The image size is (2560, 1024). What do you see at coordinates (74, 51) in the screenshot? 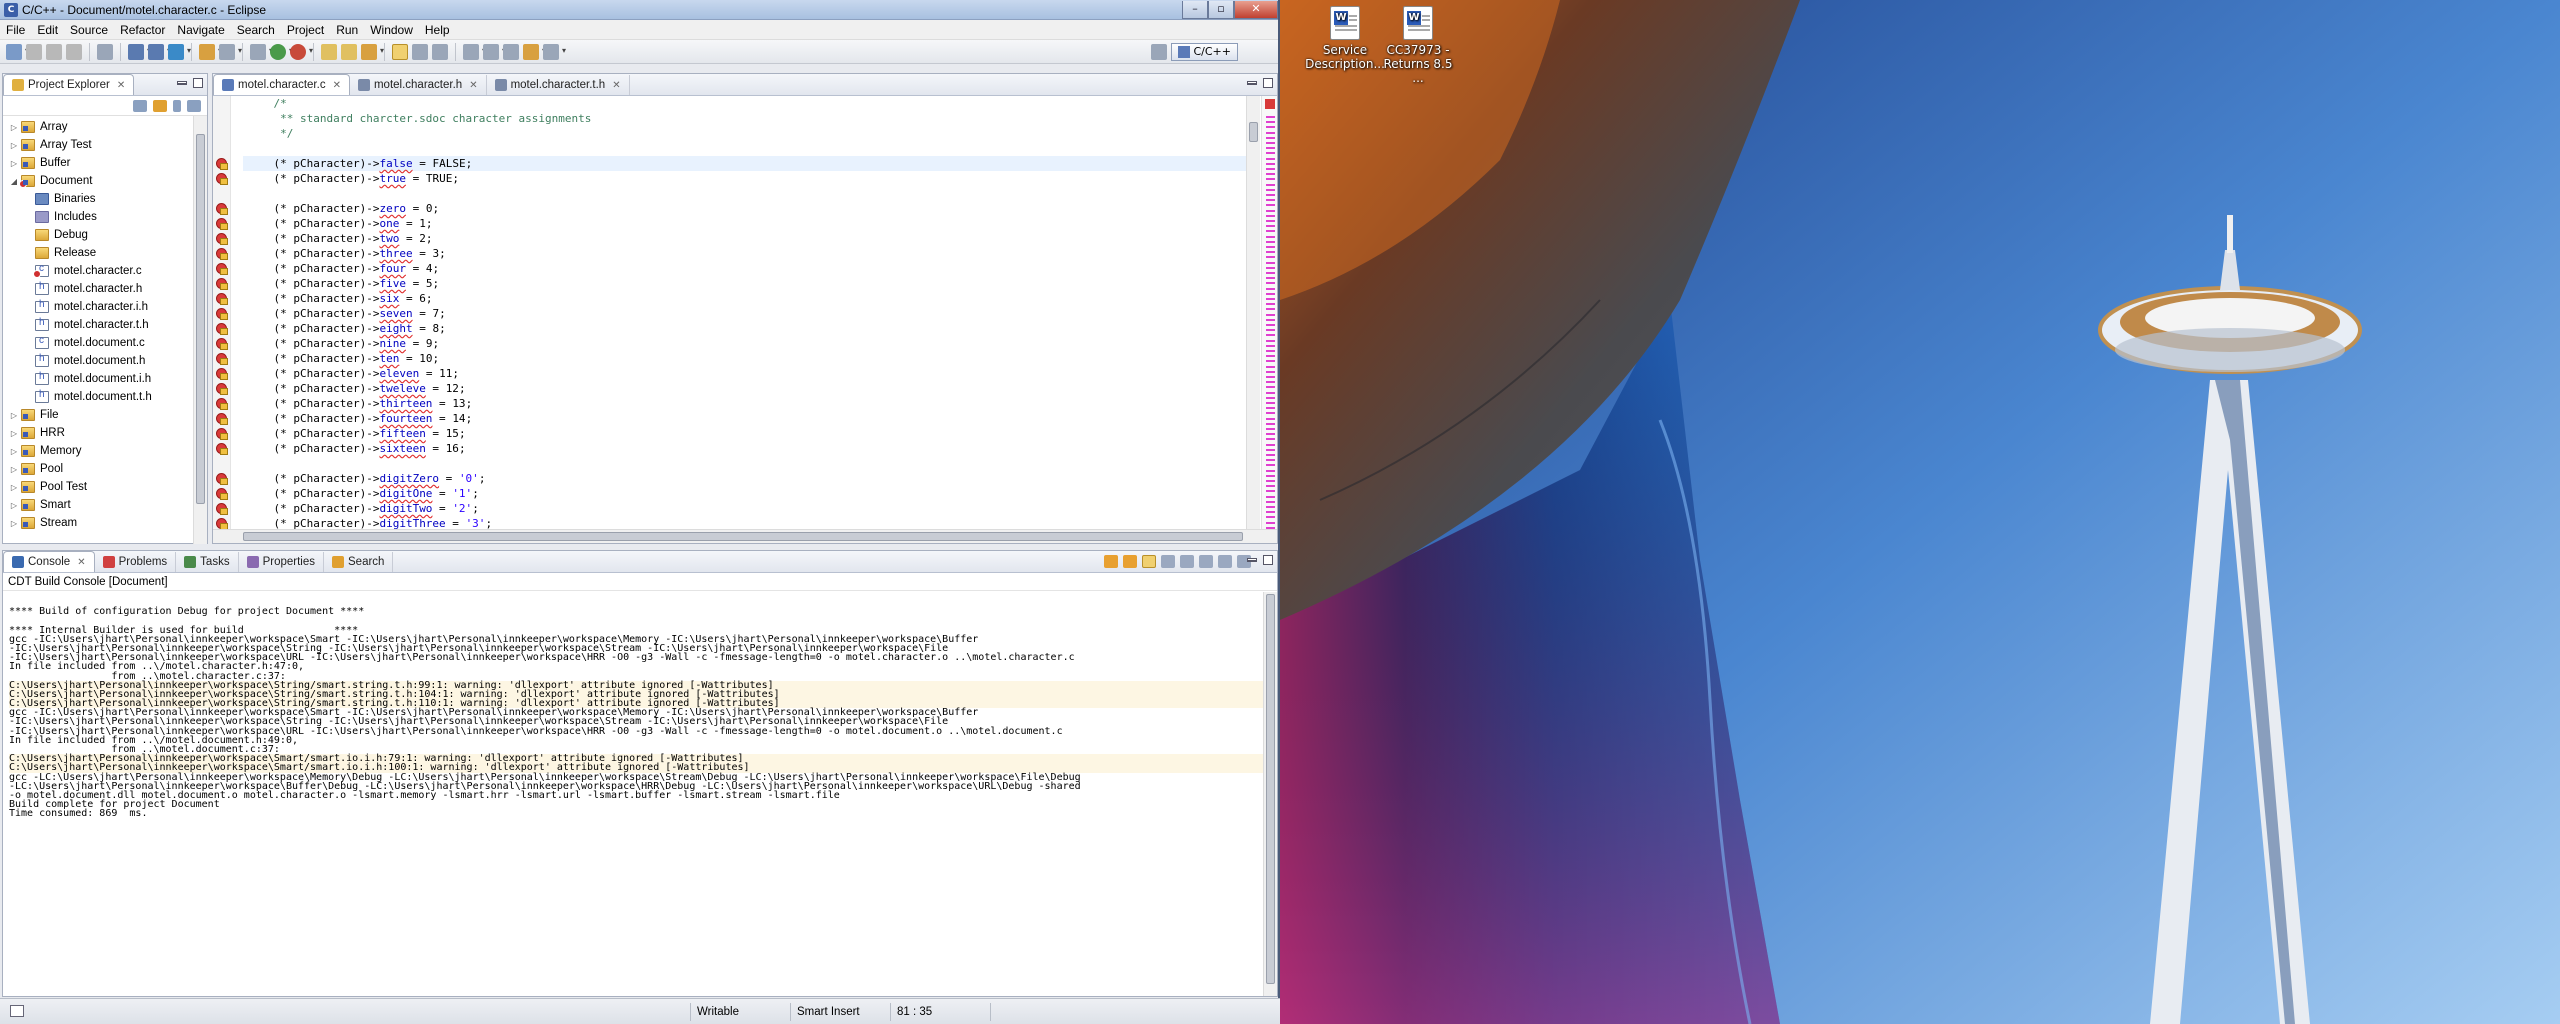
I see `print-icon` at bounding box center [74, 51].